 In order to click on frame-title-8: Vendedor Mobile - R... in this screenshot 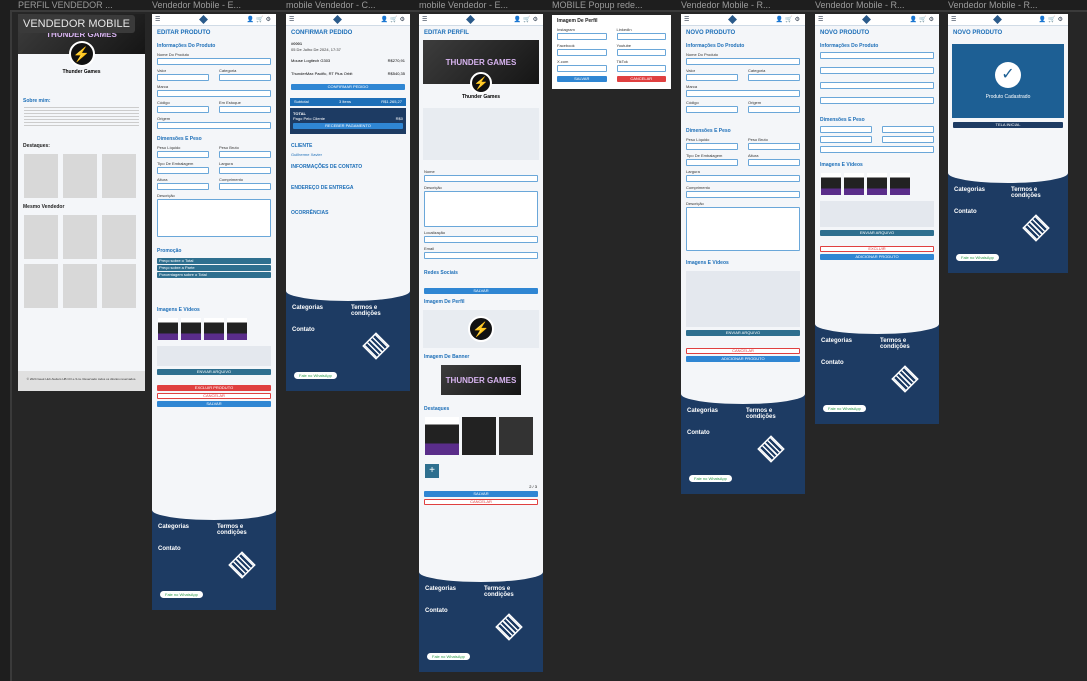, I will do `click(1010, 5)`.